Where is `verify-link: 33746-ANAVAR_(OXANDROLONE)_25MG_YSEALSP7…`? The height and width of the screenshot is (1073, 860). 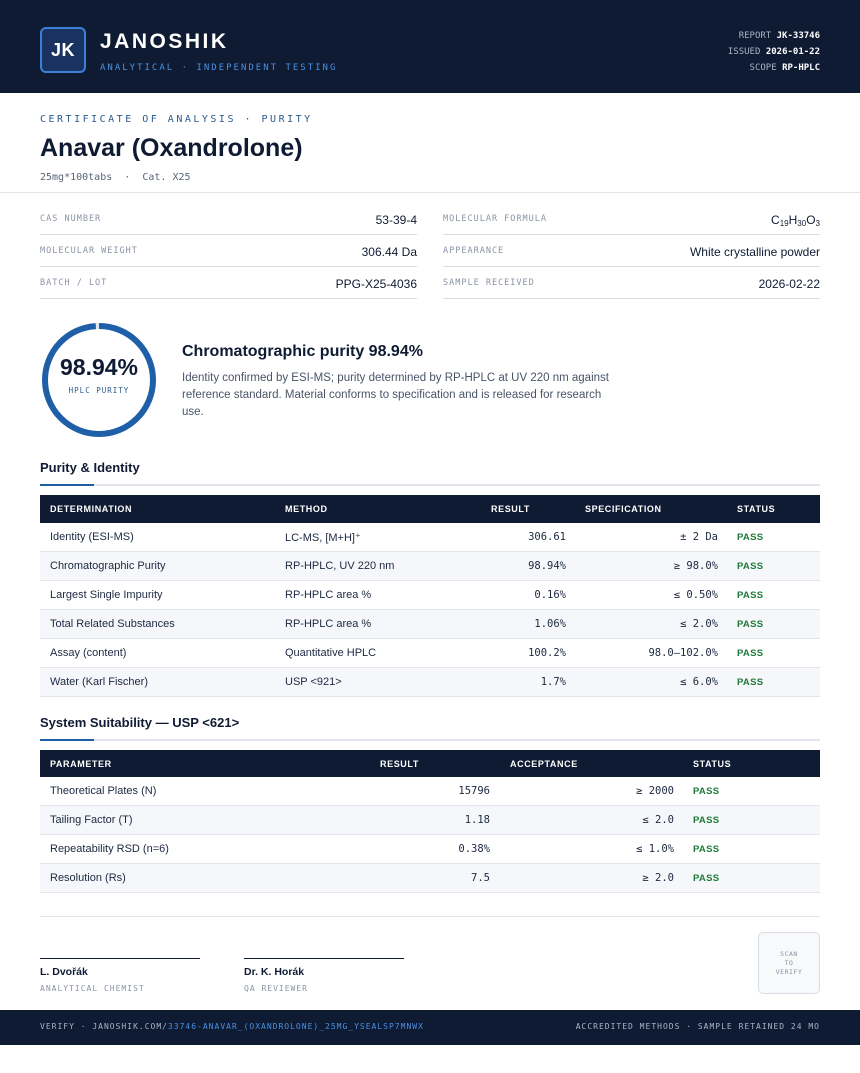 verify-link: 33746-ANAVAR_(OXANDROLONE)_25MG_YSEALSP7… is located at coordinates (296, 1026).